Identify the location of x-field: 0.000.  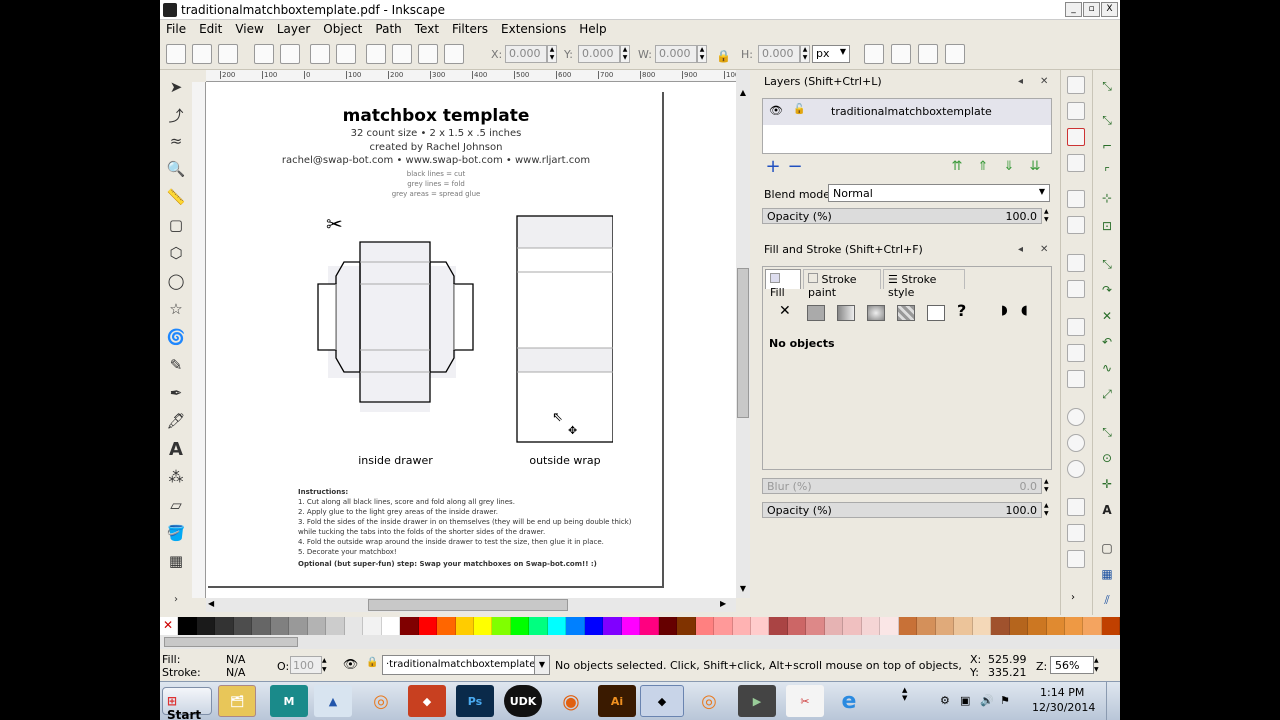
(526, 54).